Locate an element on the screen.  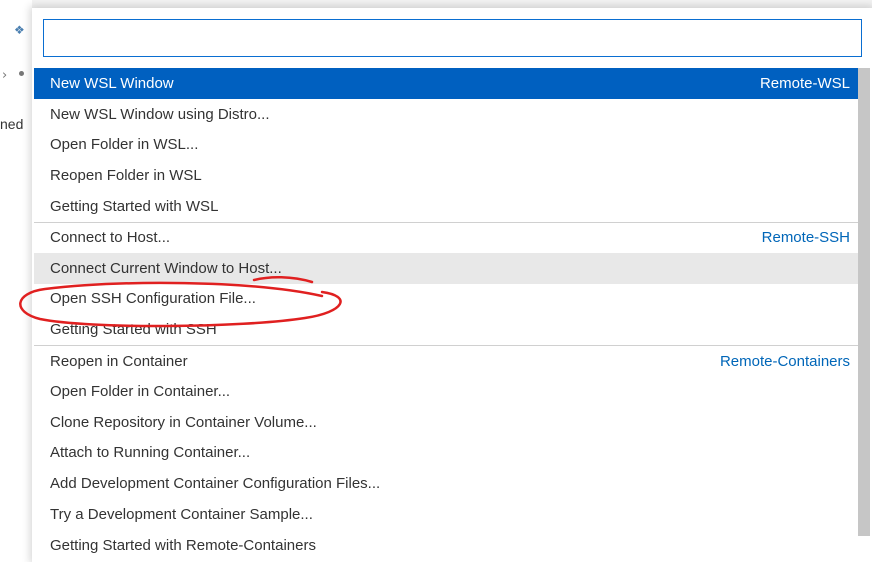
list-item-label: Reopen Folder in WSL is located at coordinates (126, 176).